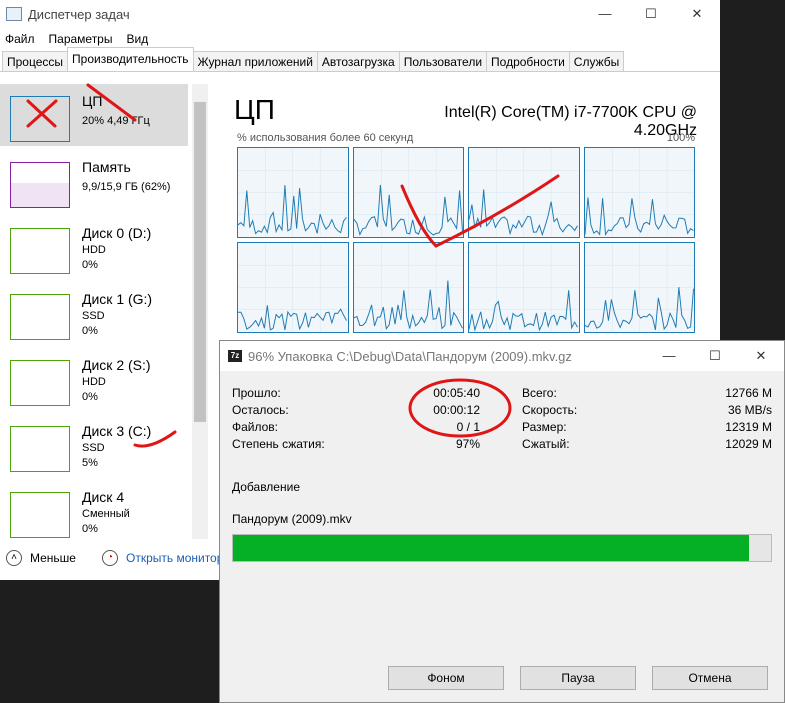  What do you see at coordinates (106, 514) in the screenshot?
I see `item-detail: Сменный` at bounding box center [106, 514].